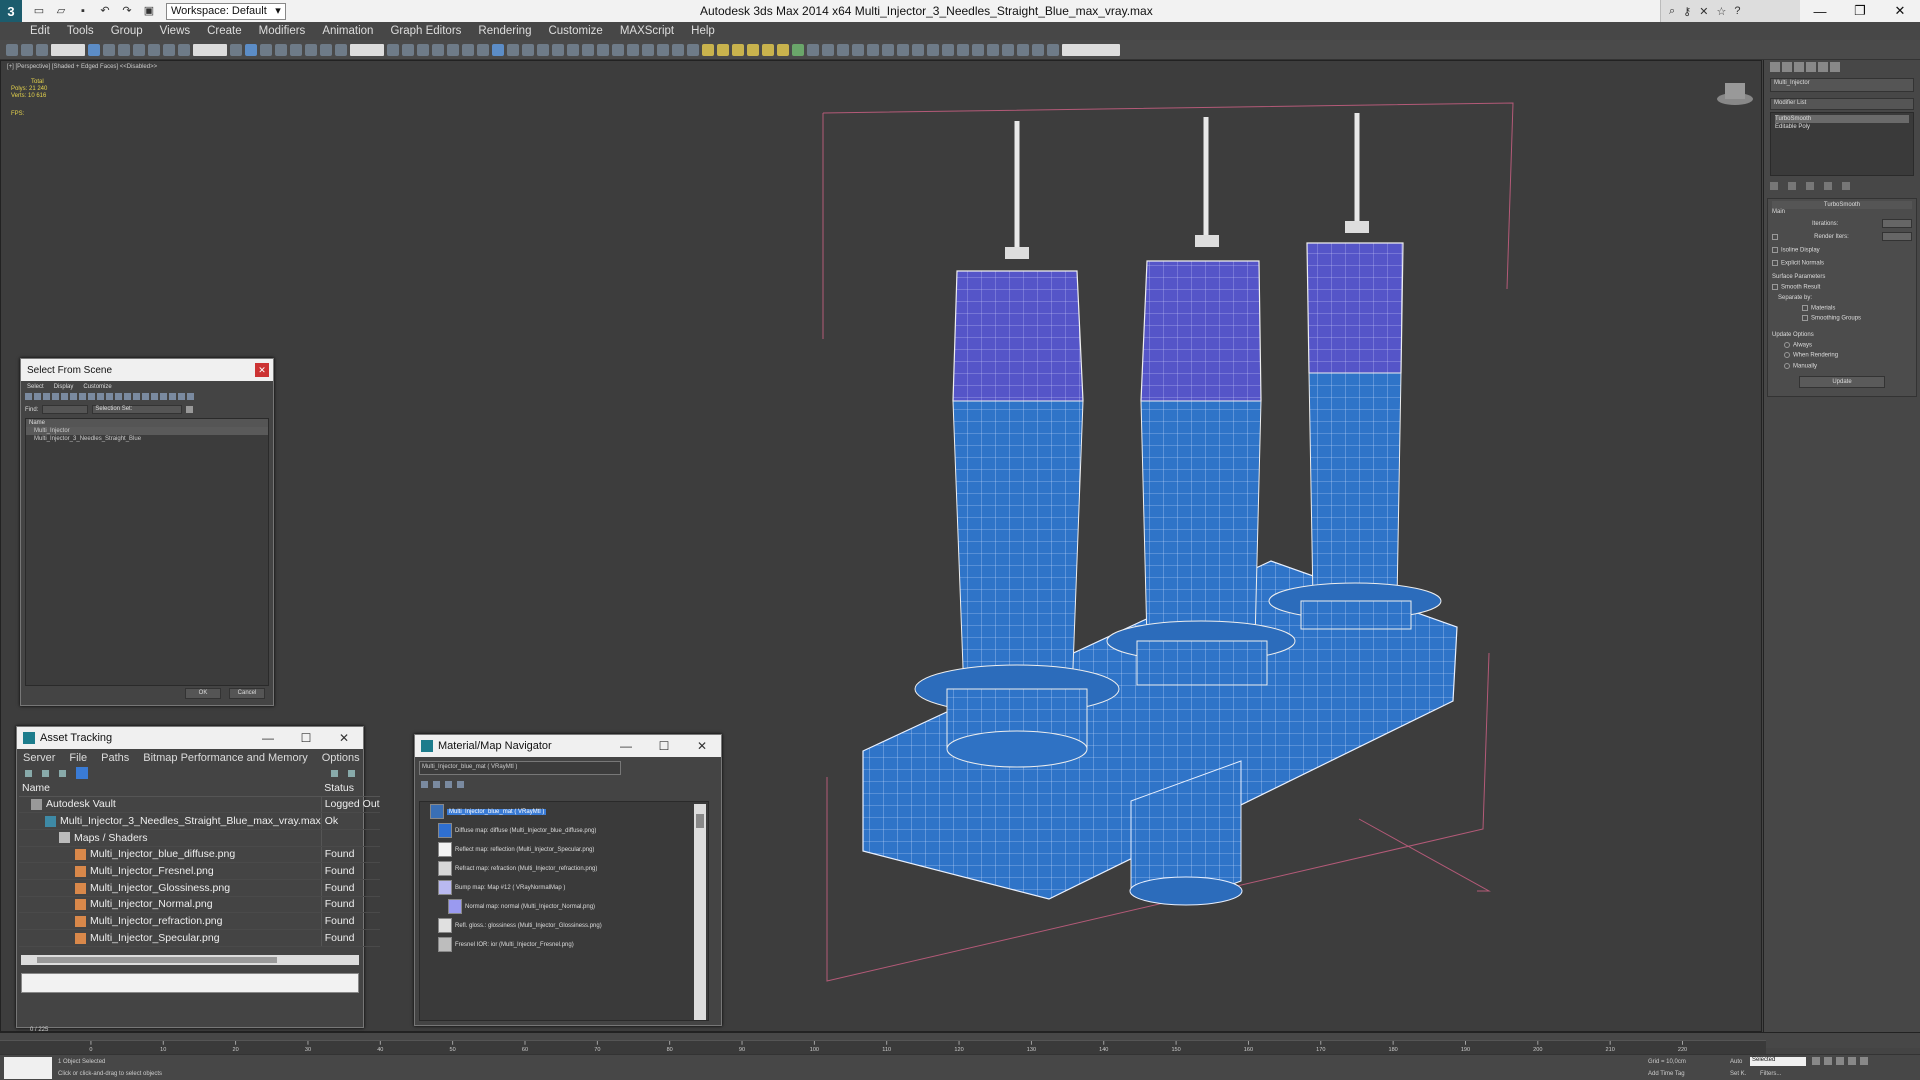 Image resolution: width=1920 pixels, height=1080 pixels. Describe the element at coordinates (78, 758) in the screenshot. I see `menu-file: File` at that location.